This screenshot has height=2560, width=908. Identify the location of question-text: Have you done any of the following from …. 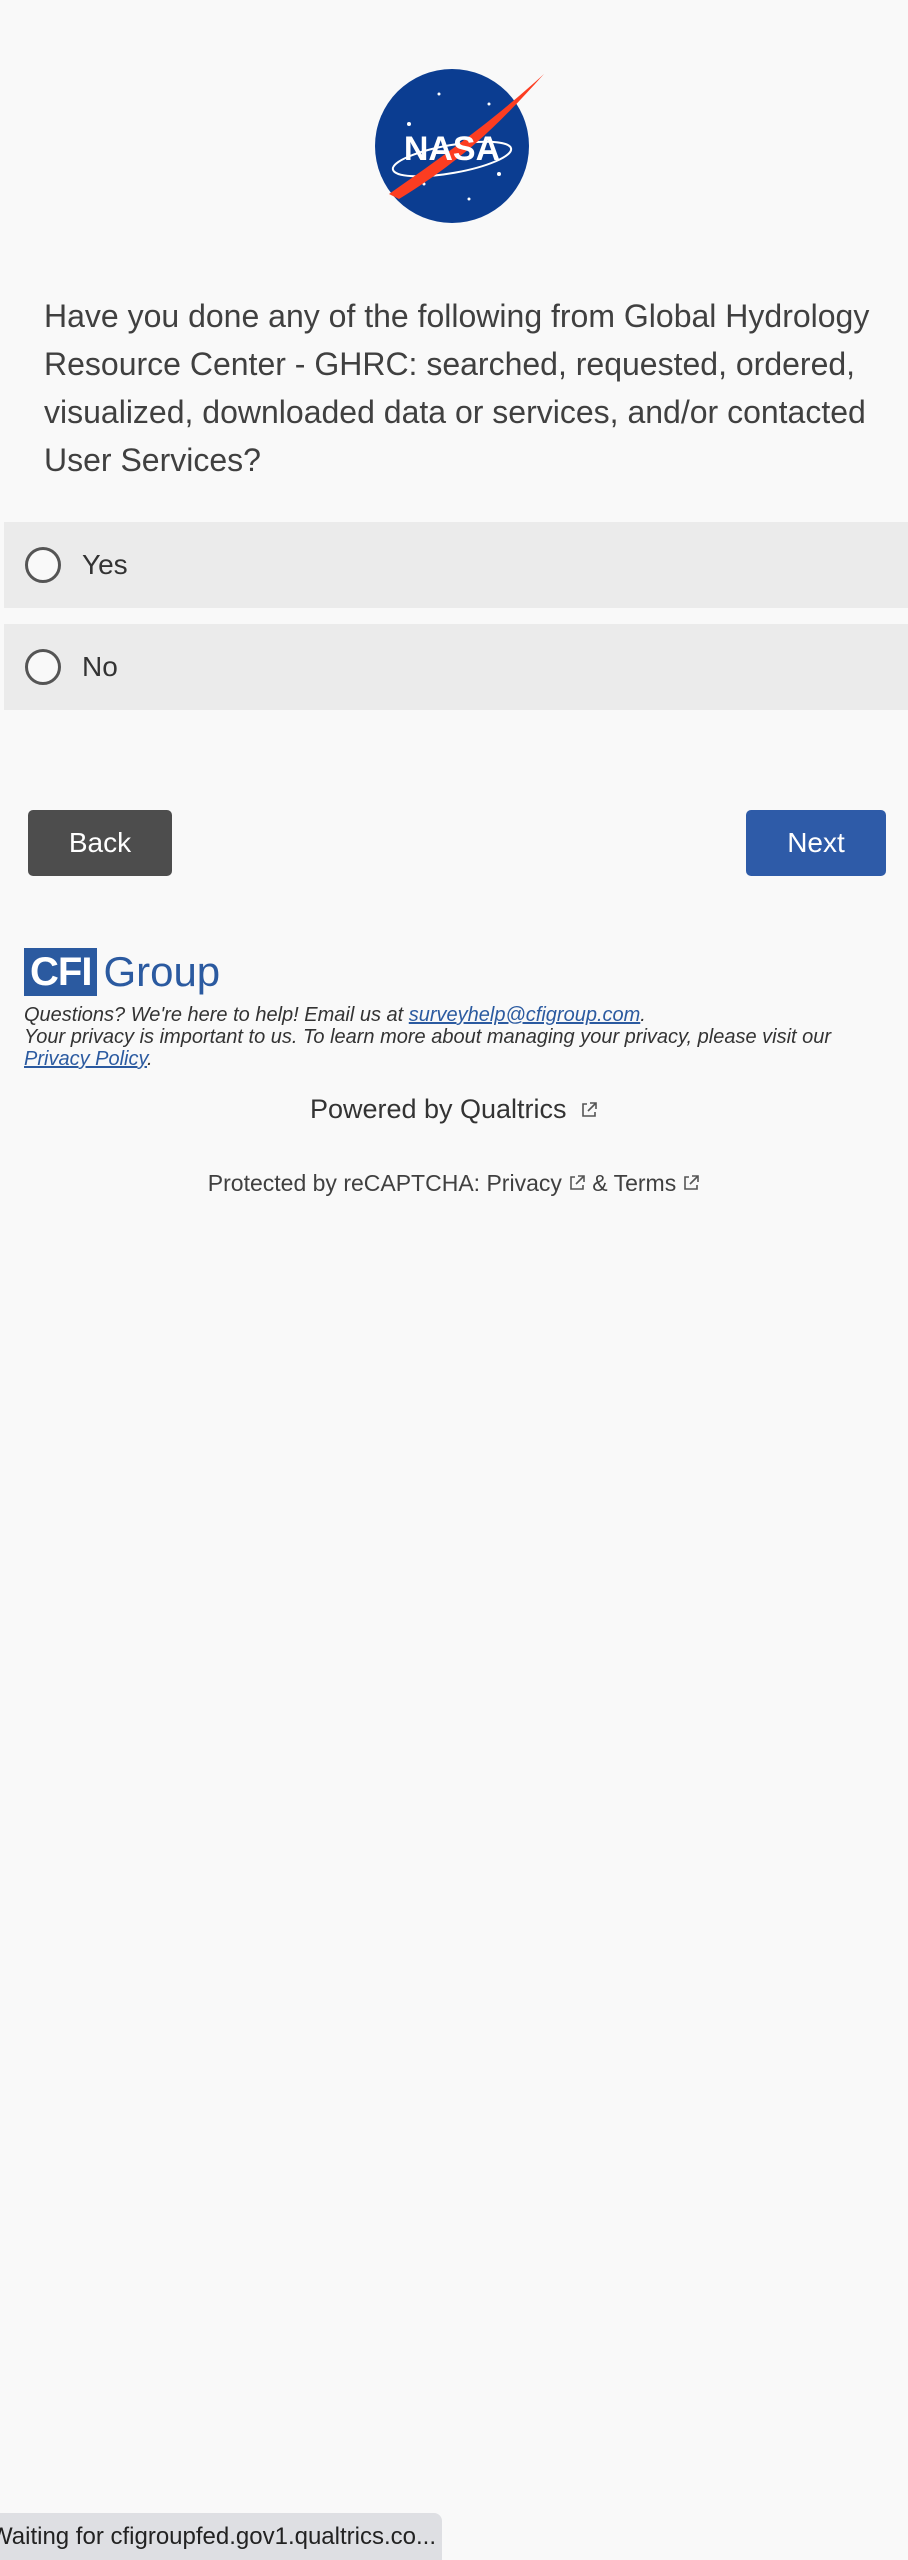
(457, 388).